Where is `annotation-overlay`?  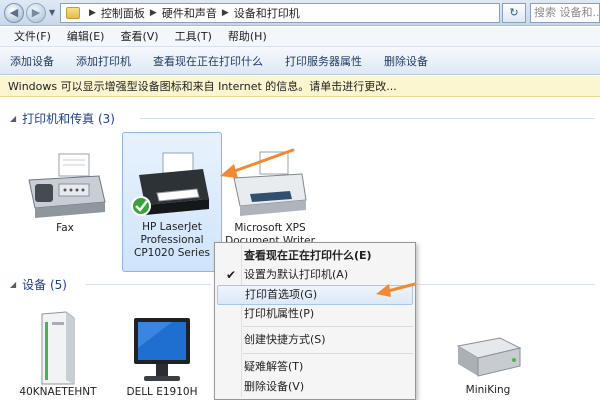 annotation-overlay is located at coordinates (318, 222).